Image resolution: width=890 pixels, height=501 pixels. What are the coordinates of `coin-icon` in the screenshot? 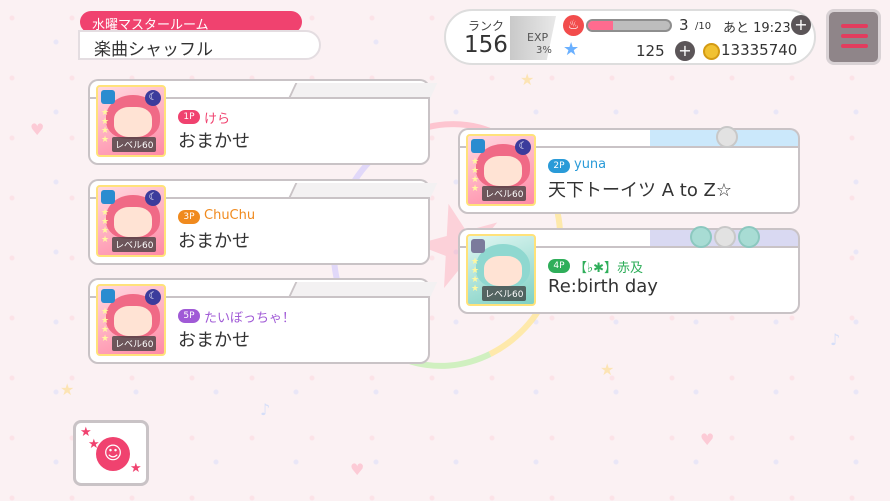 It's located at (711, 51).